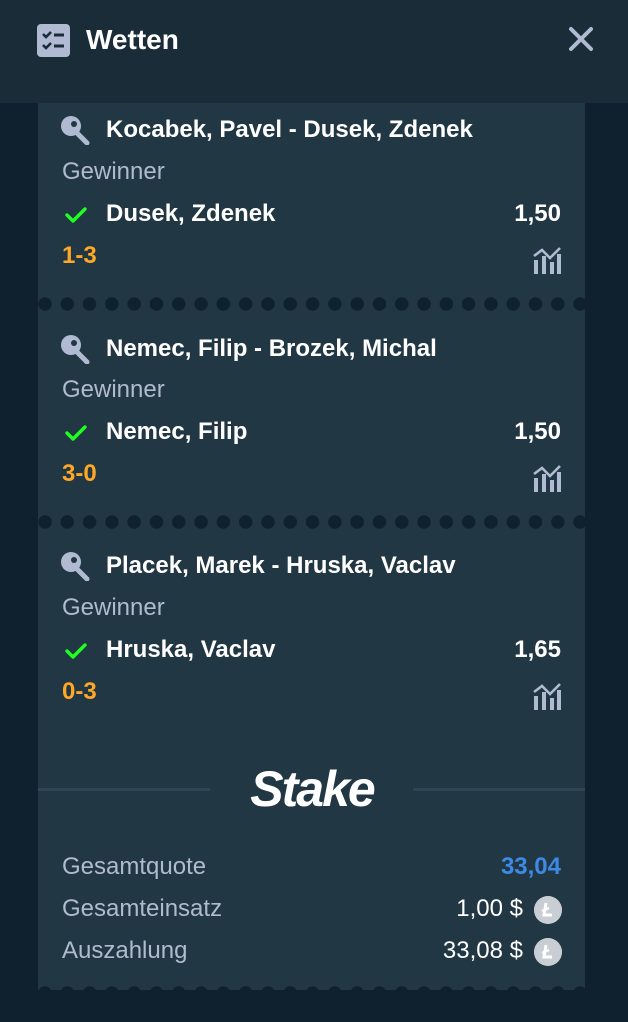  What do you see at coordinates (289, 129) in the screenshot?
I see `match-title: Kocabek, Pavel - Dusek, Zdenek` at bounding box center [289, 129].